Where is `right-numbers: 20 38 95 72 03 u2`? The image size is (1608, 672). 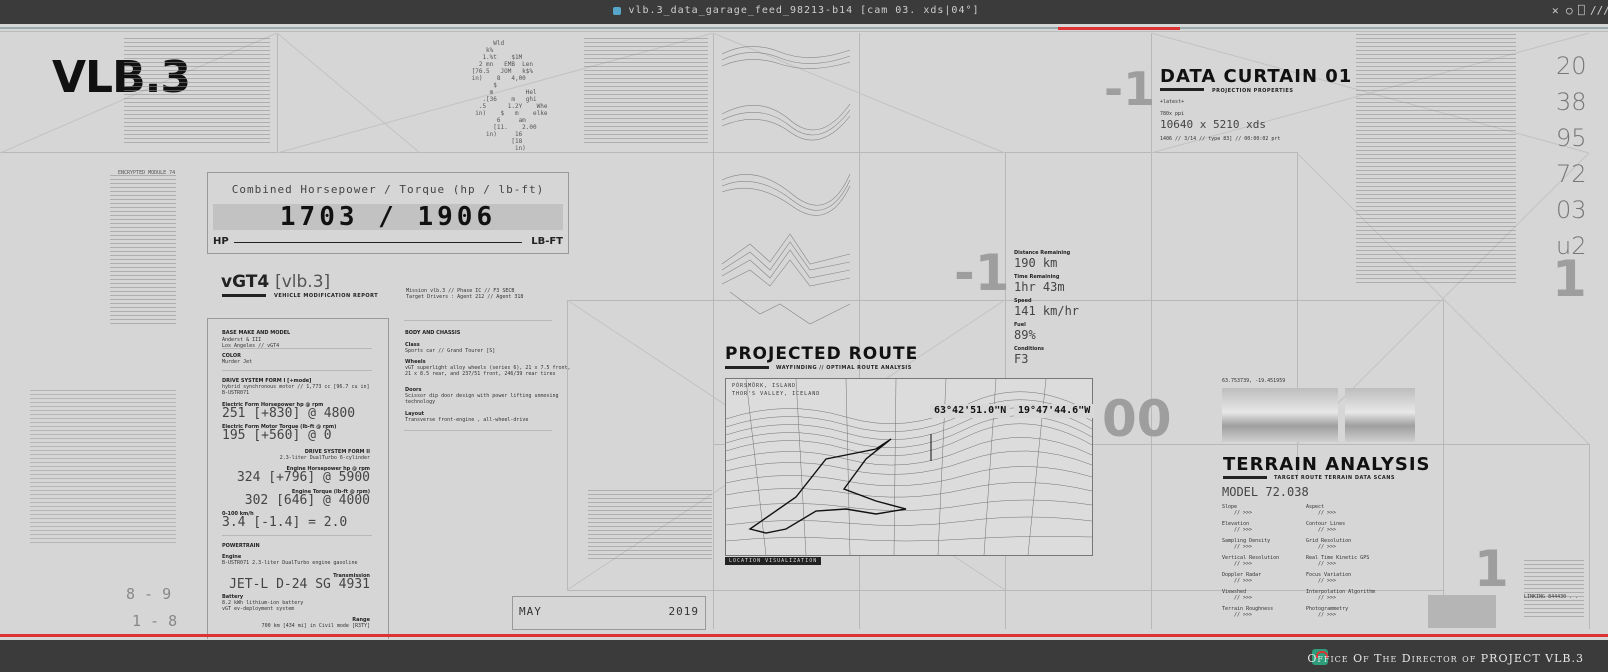 right-numbers: 20 38 95 72 03 u2 is located at coordinates (1571, 156).